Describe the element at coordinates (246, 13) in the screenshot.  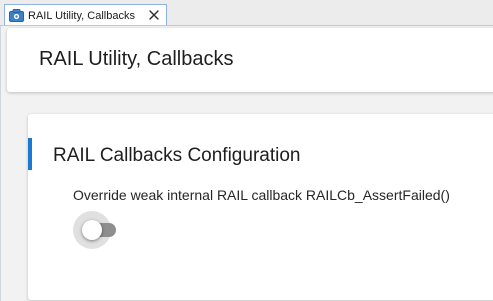
I see `editor-tab-bar: RAIL Utility, Callbacks` at that location.